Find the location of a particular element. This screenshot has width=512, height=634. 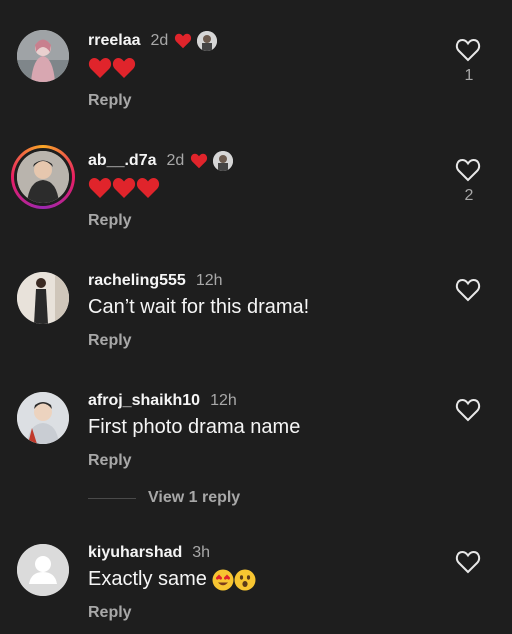

comment-text: Can’t wait for this drama! is located at coordinates (199, 307).